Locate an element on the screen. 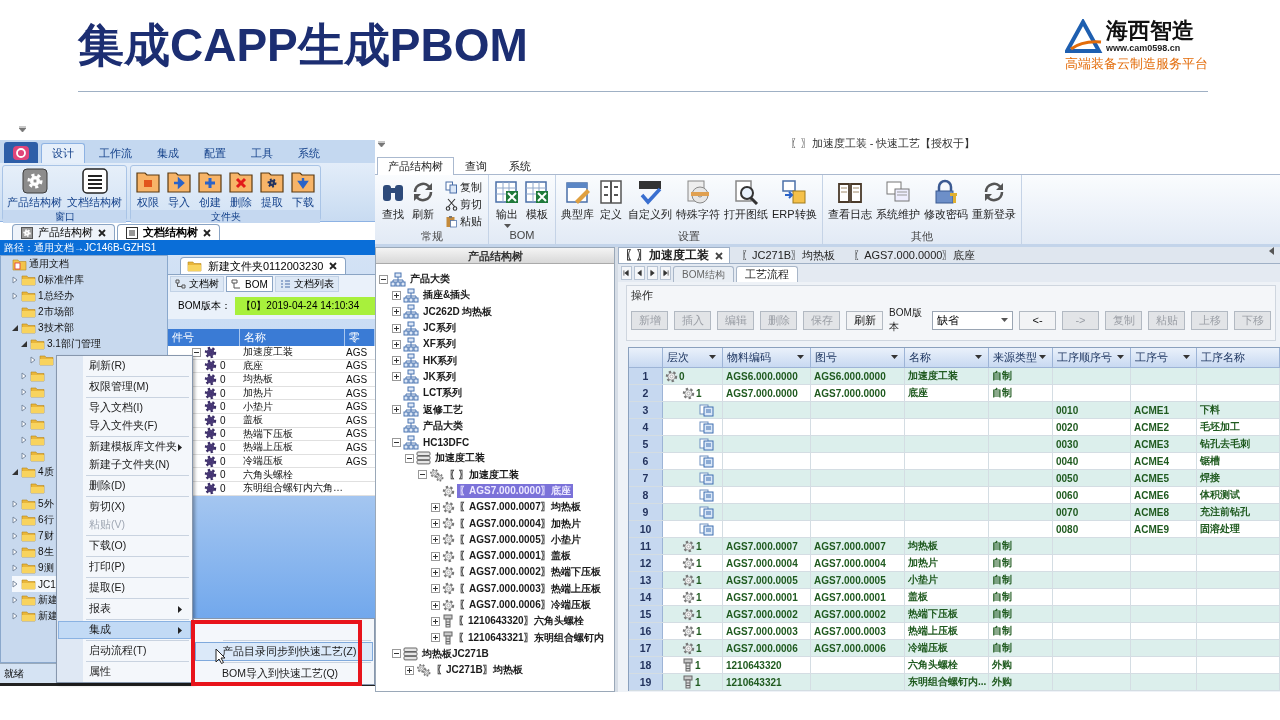 The height and width of the screenshot is (720, 1280). column-header: 层次 is located at coordinates (693, 358).